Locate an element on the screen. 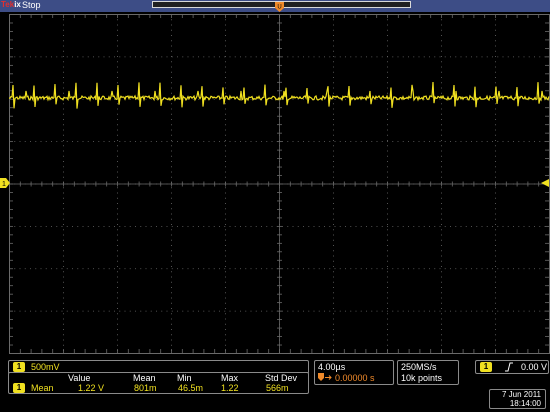  channel-1-badge: 1 is located at coordinates (19, 367).